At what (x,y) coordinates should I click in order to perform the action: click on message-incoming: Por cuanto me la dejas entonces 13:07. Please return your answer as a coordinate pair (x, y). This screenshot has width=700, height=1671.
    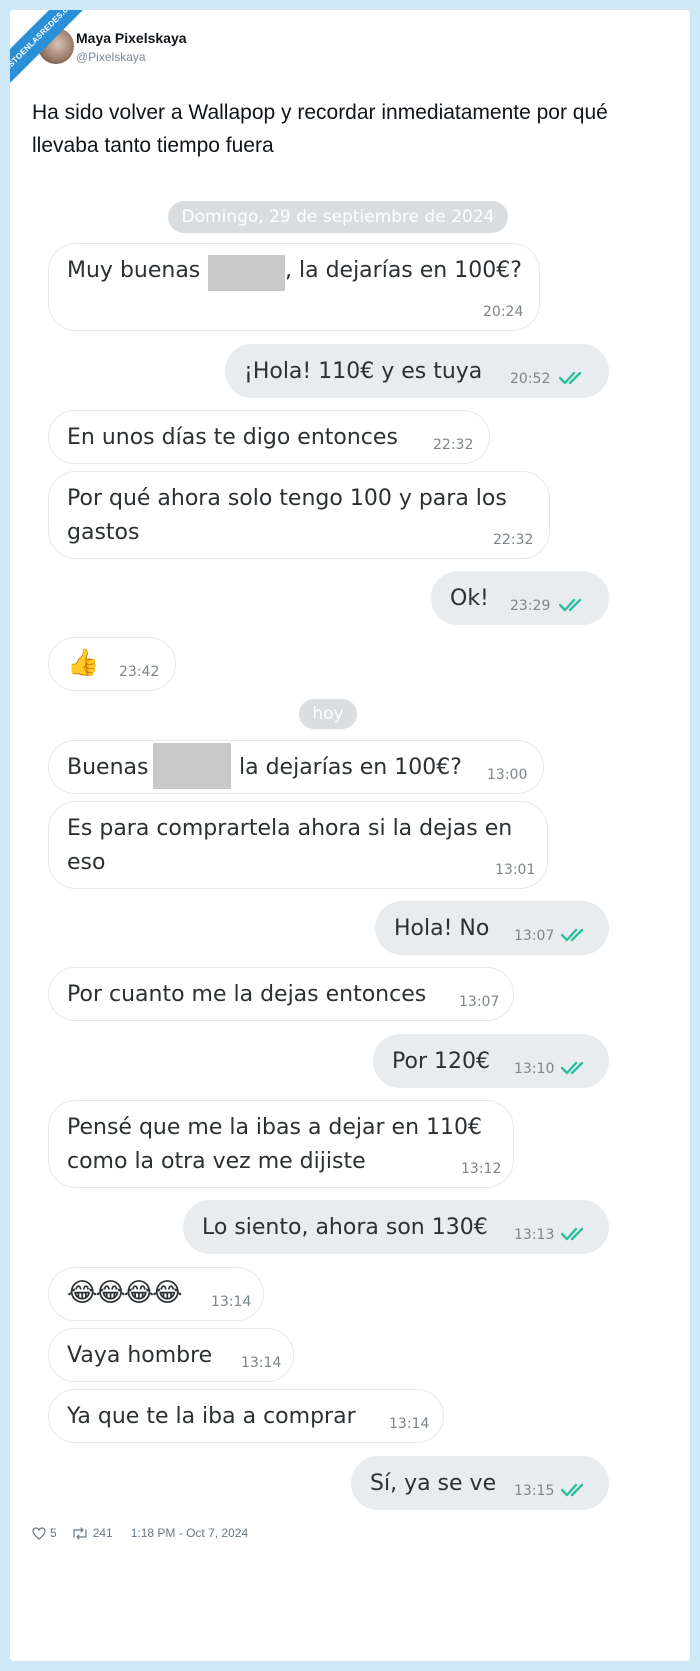
    Looking at the image, I should click on (281, 994).